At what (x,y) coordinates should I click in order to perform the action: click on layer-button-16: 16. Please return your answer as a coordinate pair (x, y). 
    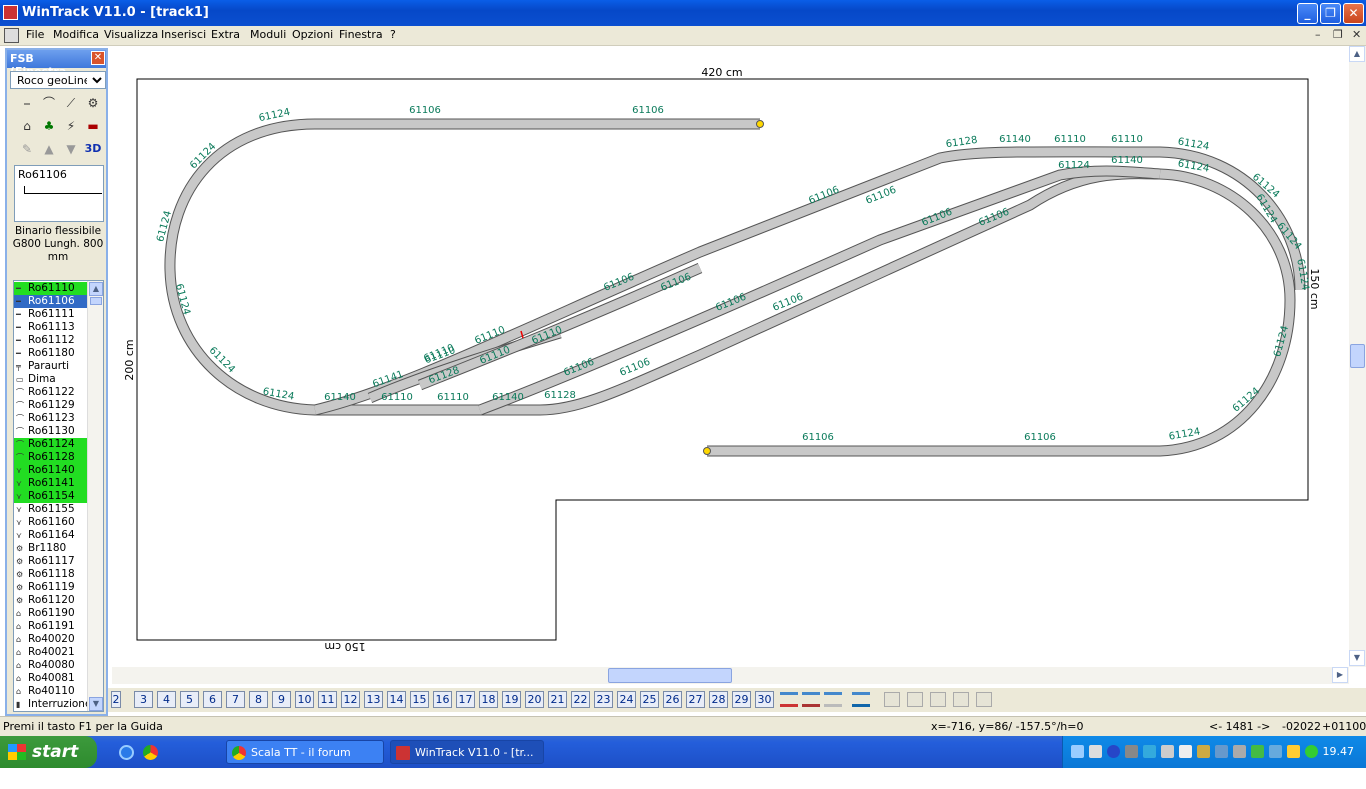
    Looking at the image, I should click on (442, 699).